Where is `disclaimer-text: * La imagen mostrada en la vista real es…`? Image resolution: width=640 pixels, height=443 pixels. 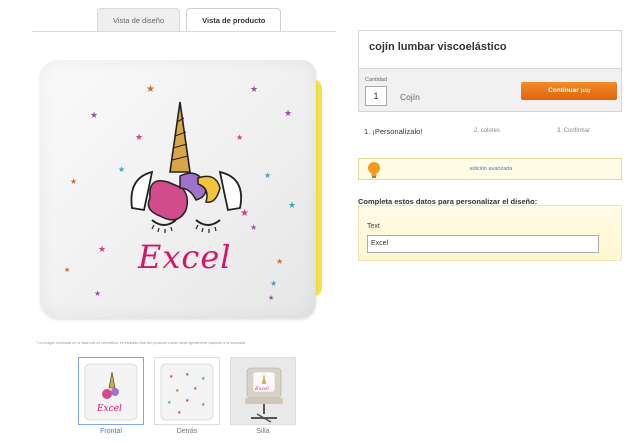
disclaimer-text: * La imagen mostrada en la vista real es… is located at coordinates (141, 343).